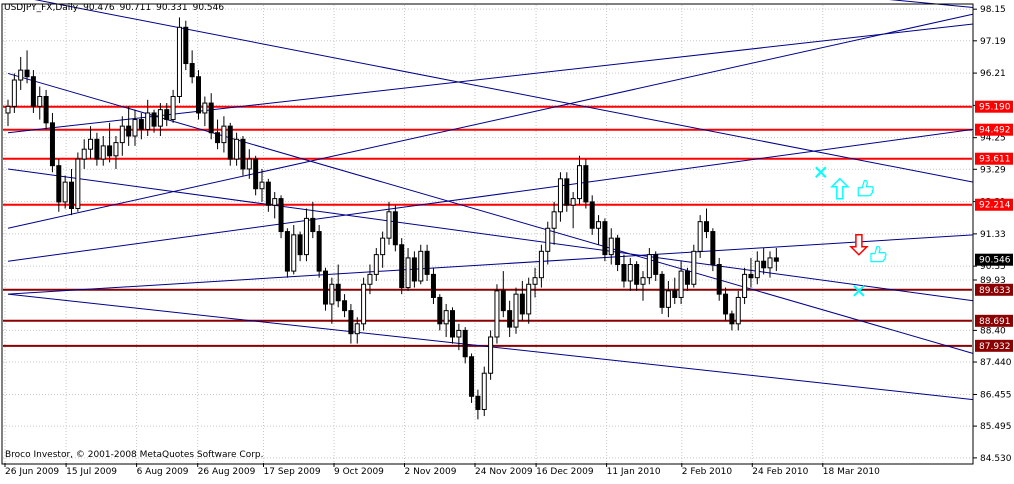 This screenshot has height=484, width=1014. What do you see at coordinates (996, 395) in the screenshot?
I see `y-tick-label: 86.455` at bounding box center [996, 395].